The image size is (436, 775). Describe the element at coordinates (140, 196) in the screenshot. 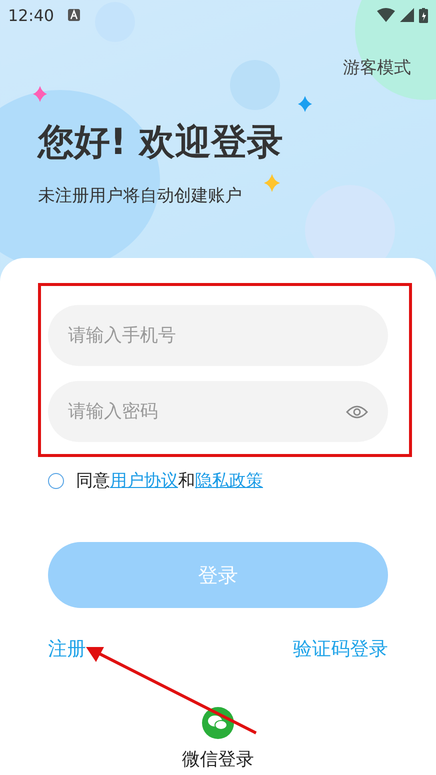

I see `welcome-subtitle: 未注册用户将自动创建账户` at that location.